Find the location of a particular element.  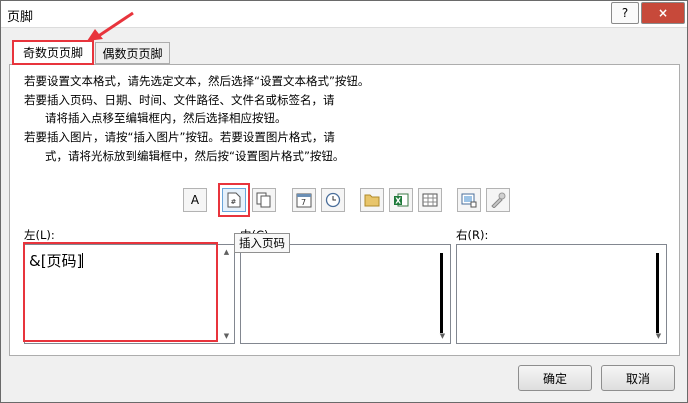

insert-page-number-tooltip: 插入页码 is located at coordinates (262, 243).